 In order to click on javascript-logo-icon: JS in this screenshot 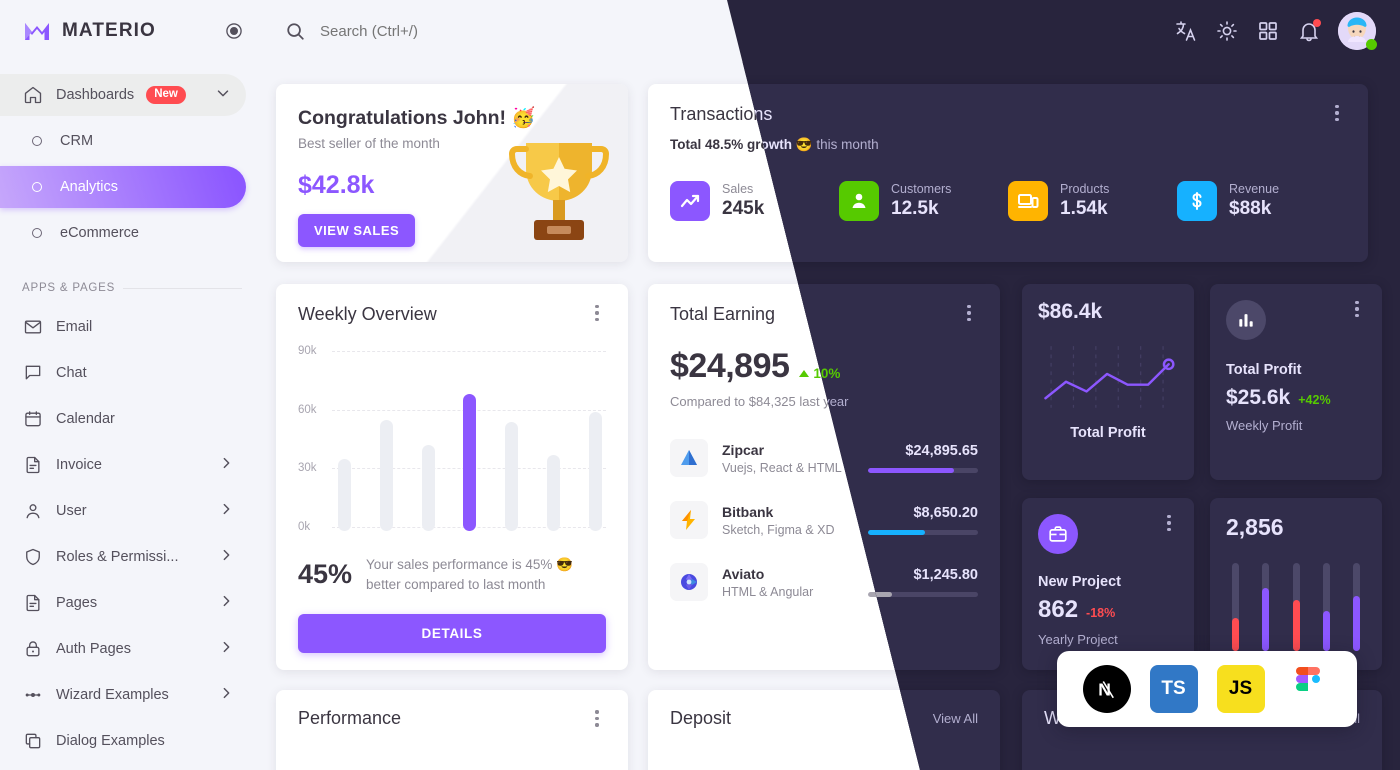, I will do `click(1240, 689)`.